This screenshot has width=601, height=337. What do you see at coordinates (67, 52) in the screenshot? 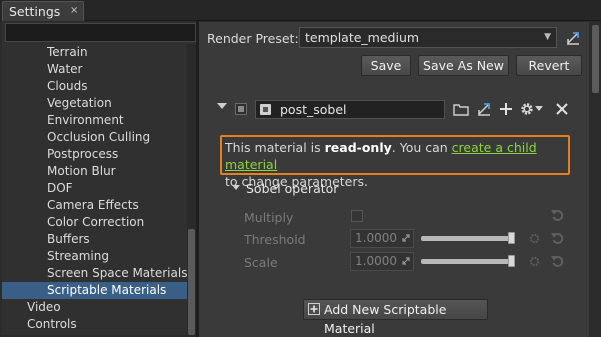
I see `sidebar-item-terrain: Terrain` at bounding box center [67, 52].